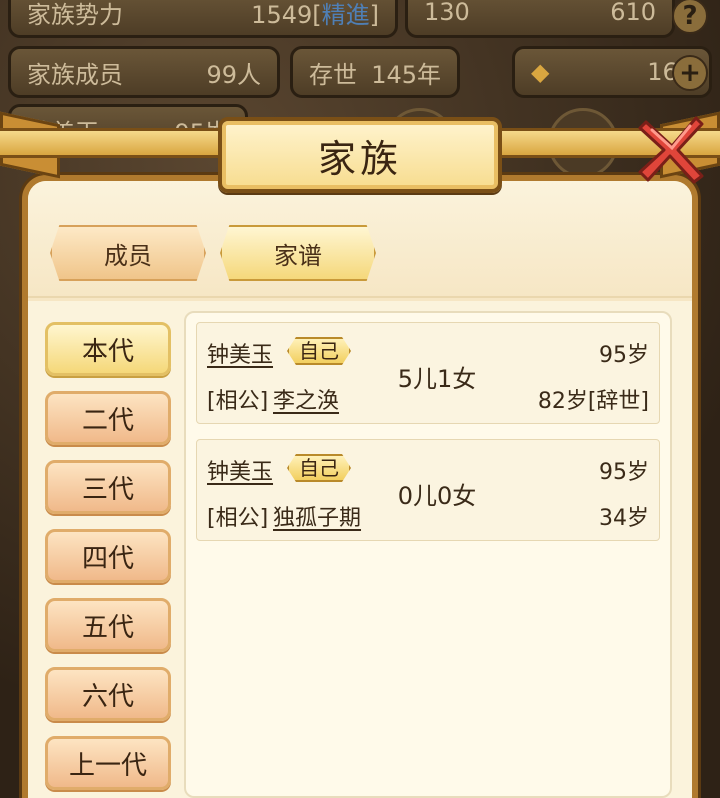 The image size is (720, 798). I want to click on tab-members: 成员, so click(128, 253).